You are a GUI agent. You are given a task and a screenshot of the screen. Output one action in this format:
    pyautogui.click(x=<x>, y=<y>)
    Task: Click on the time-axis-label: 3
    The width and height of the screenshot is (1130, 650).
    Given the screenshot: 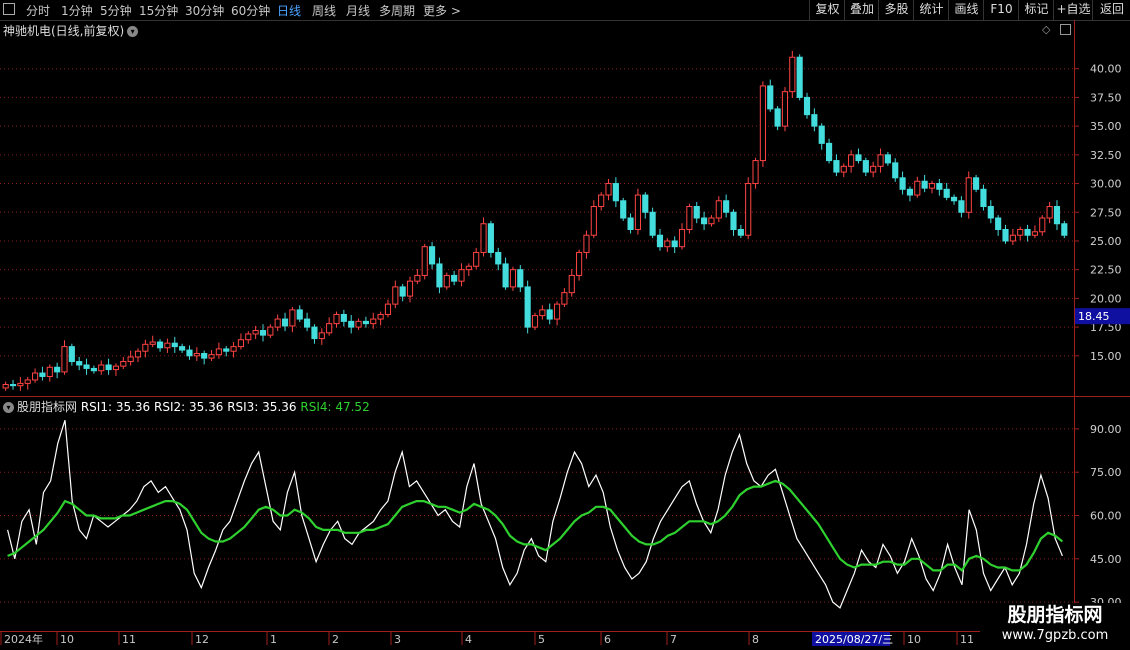 What is the action you would take?
    pyautogui.click(x=397, y=639)
    